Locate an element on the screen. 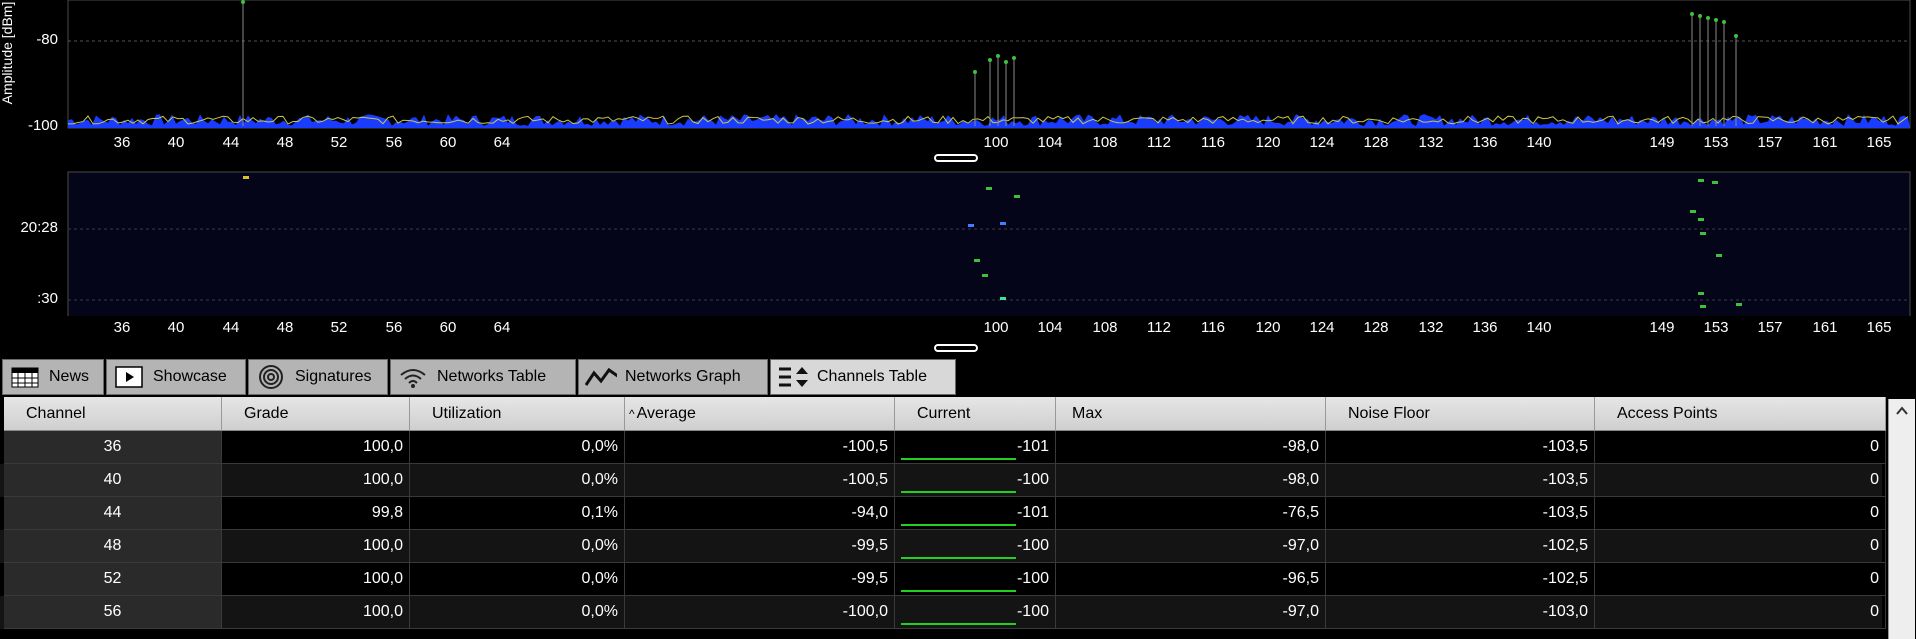 This screenshot has height=639, width=1916. cell-max: -97,0 is located at coordinates (1191, 612).